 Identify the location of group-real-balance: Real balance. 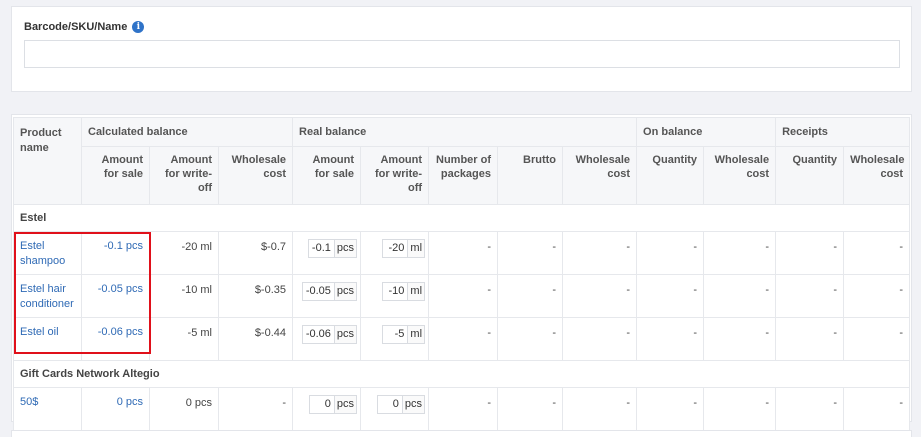
(465, 132).